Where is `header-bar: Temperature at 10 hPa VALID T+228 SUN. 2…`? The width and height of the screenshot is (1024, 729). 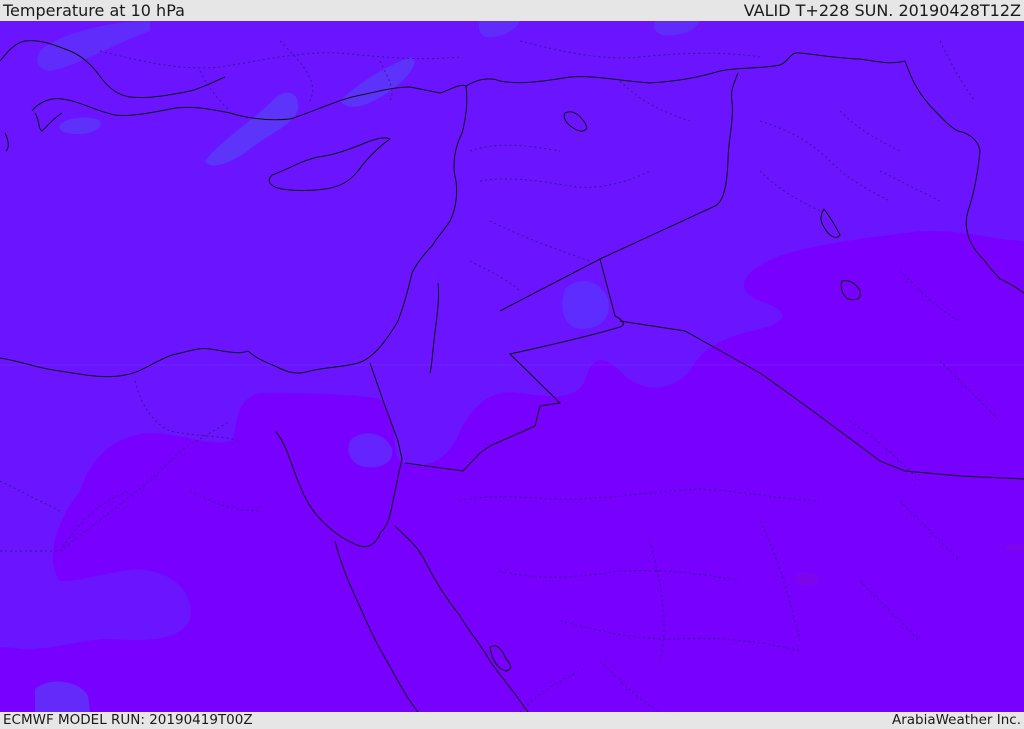 header-bar: Temperature at 10 hPa VALID T+228 SUN. 2… is located at coordinates (512, 10).